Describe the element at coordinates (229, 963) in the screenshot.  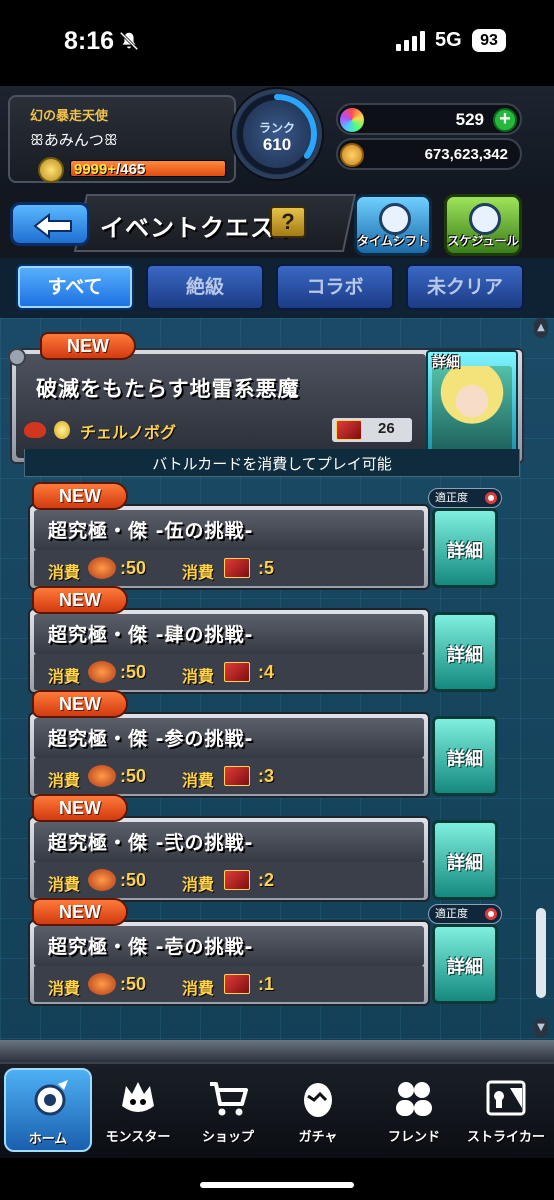
I see `quest-card-body: 超究極・傑 -壱の挑戦- 消費 :50 消費 :1` at that location.